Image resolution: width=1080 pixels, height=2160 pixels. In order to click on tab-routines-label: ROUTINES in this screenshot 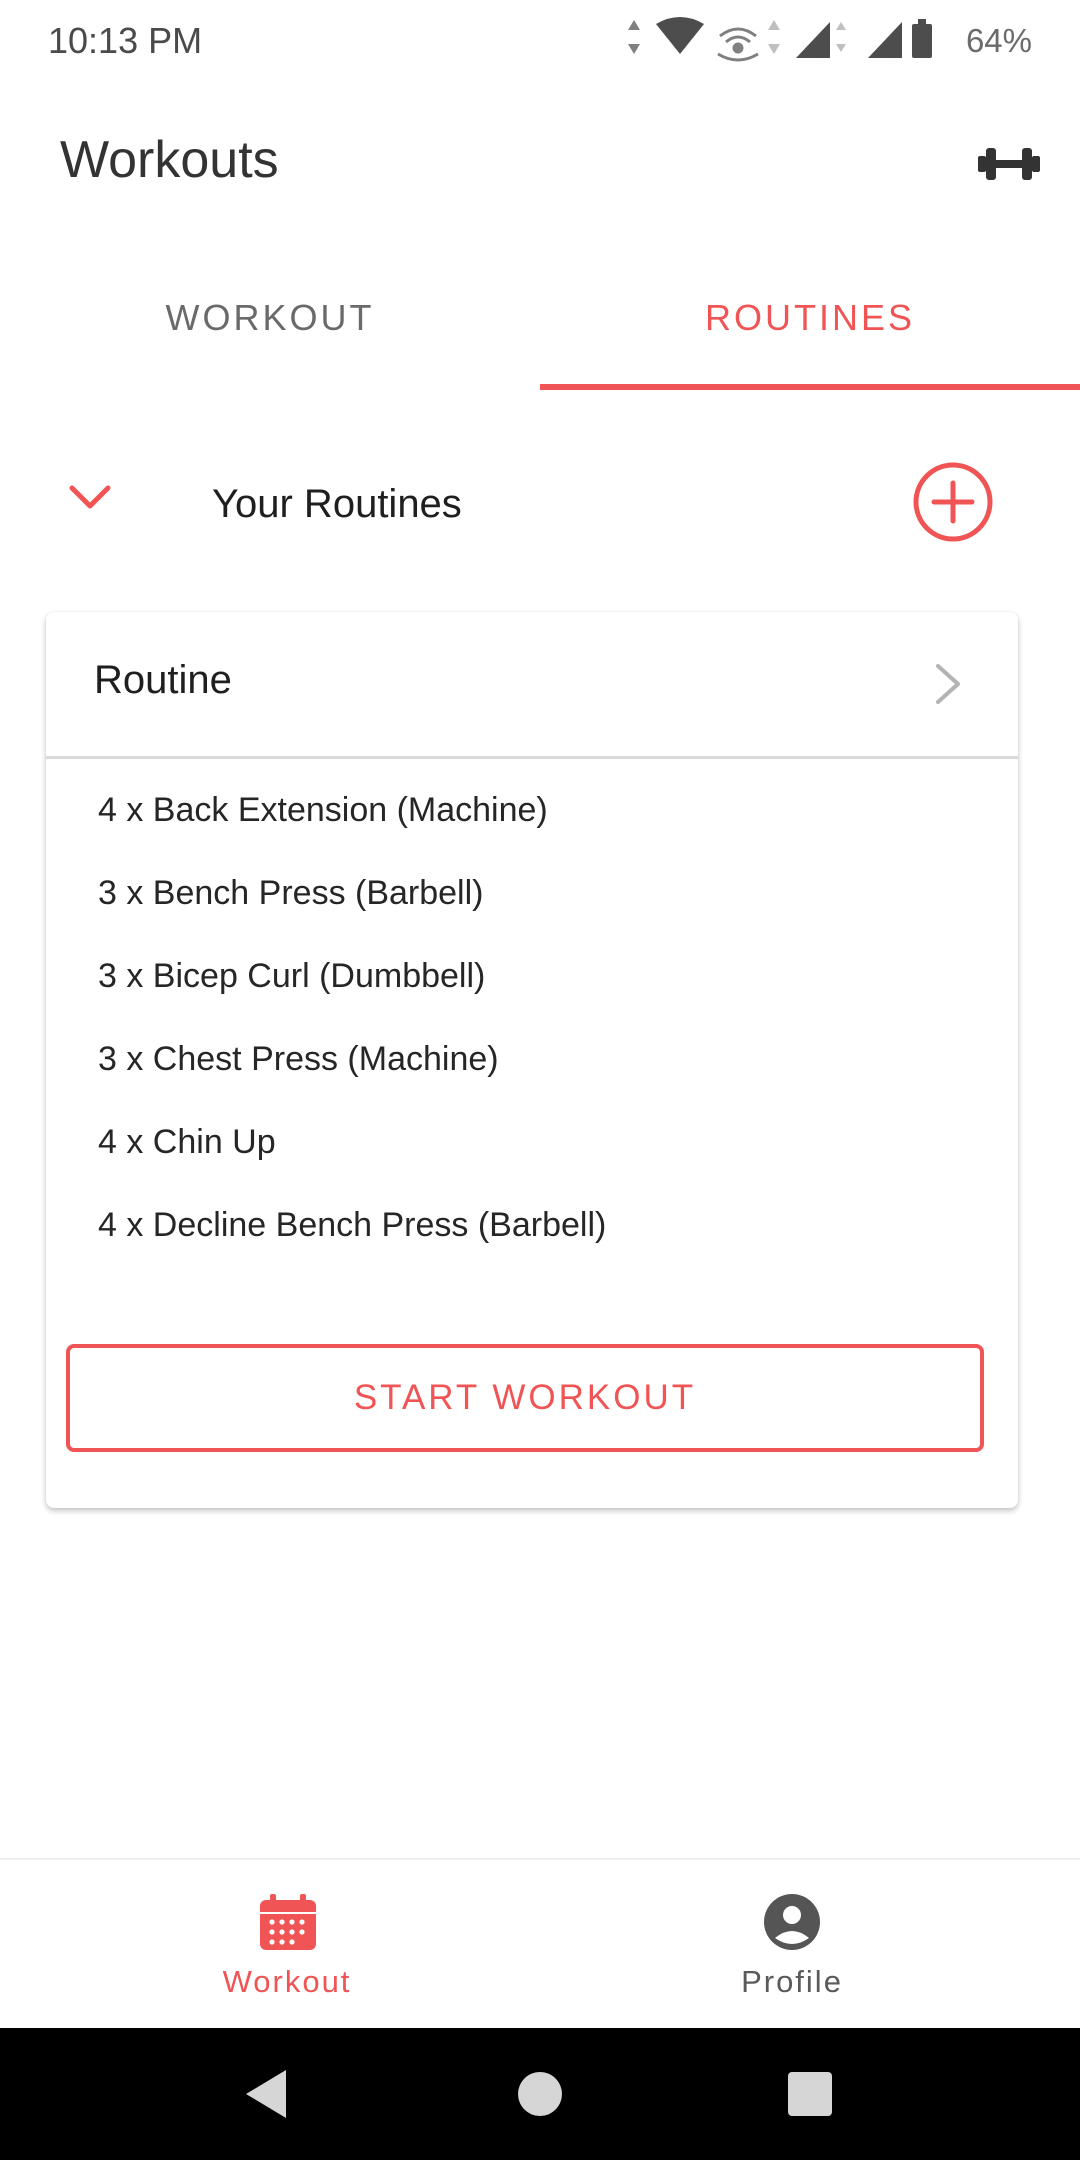, I will do `click(809, 317)`.